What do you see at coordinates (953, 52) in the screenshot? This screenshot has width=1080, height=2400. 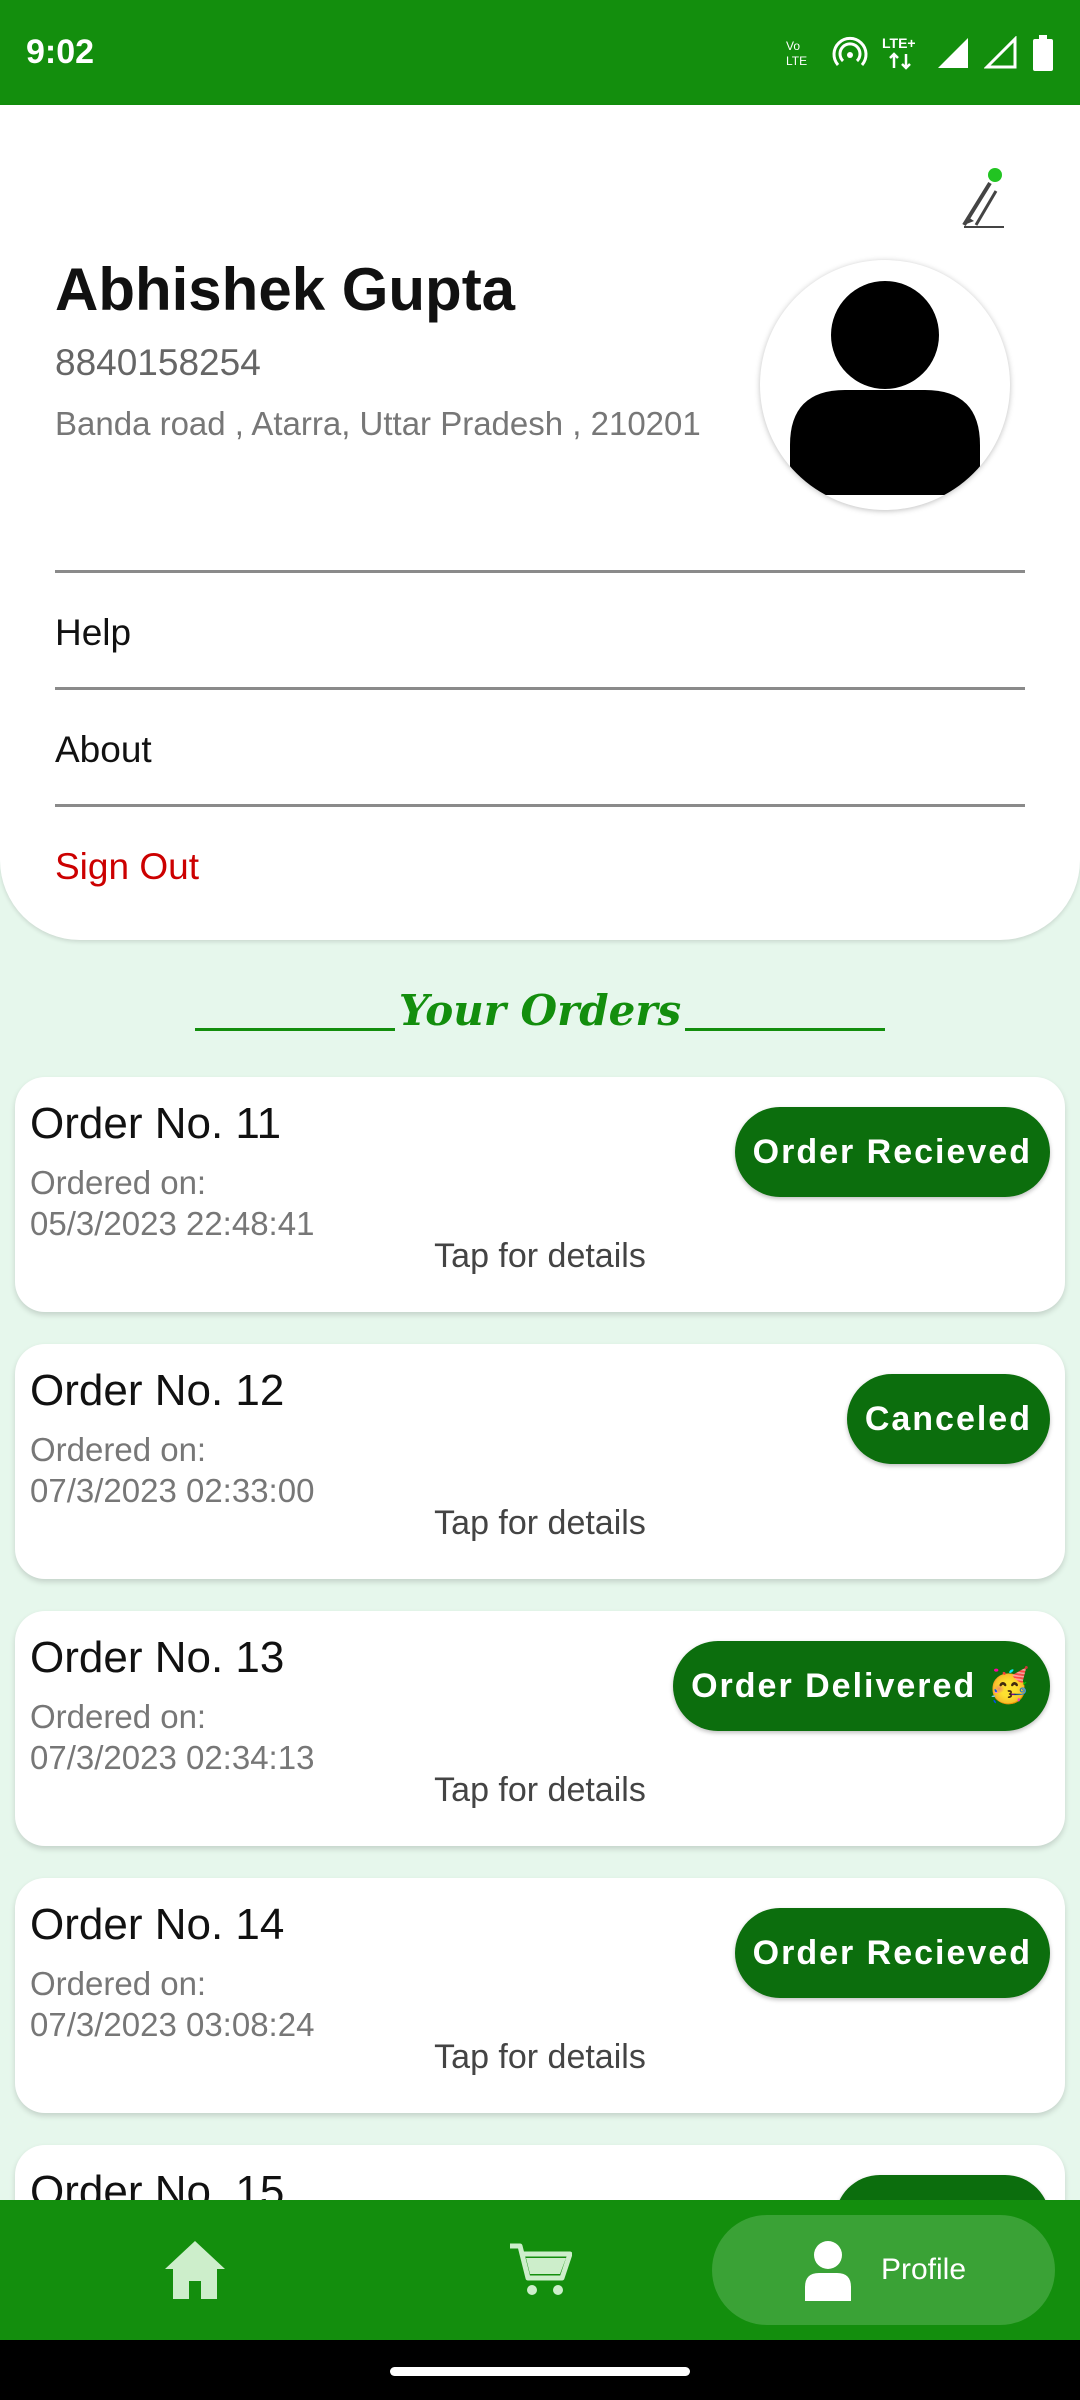 I see `signal-icon` at bounding box center [953, 52].